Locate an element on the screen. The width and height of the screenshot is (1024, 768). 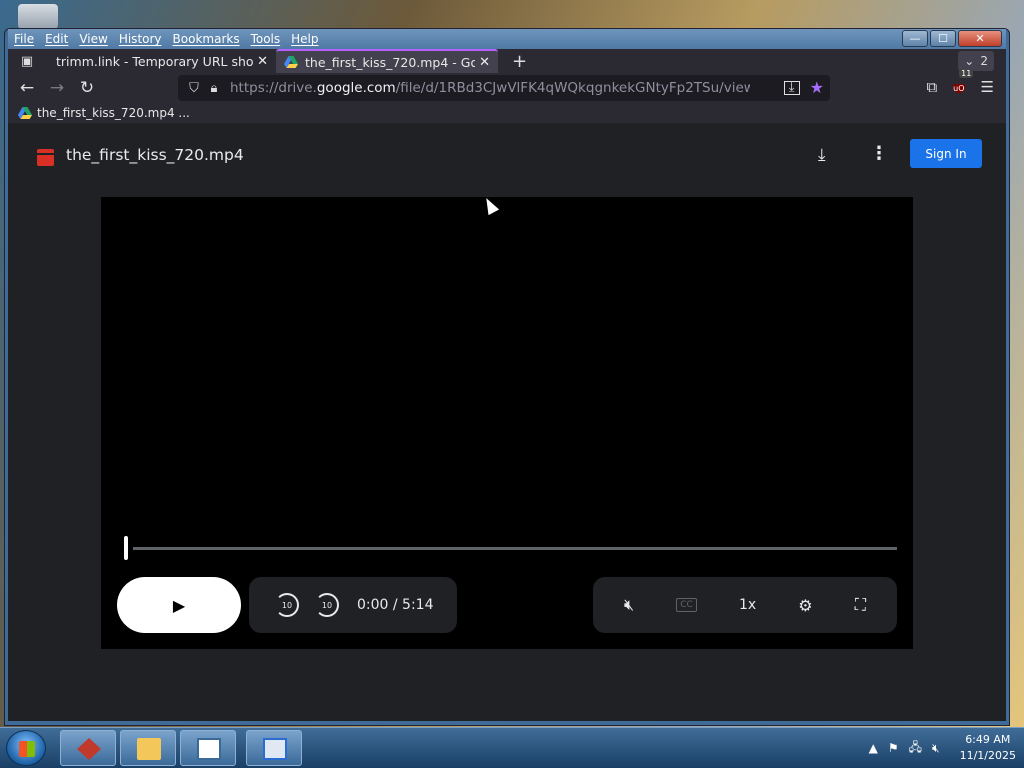
play-icon: ▶ is located at coordinates (179, 605).